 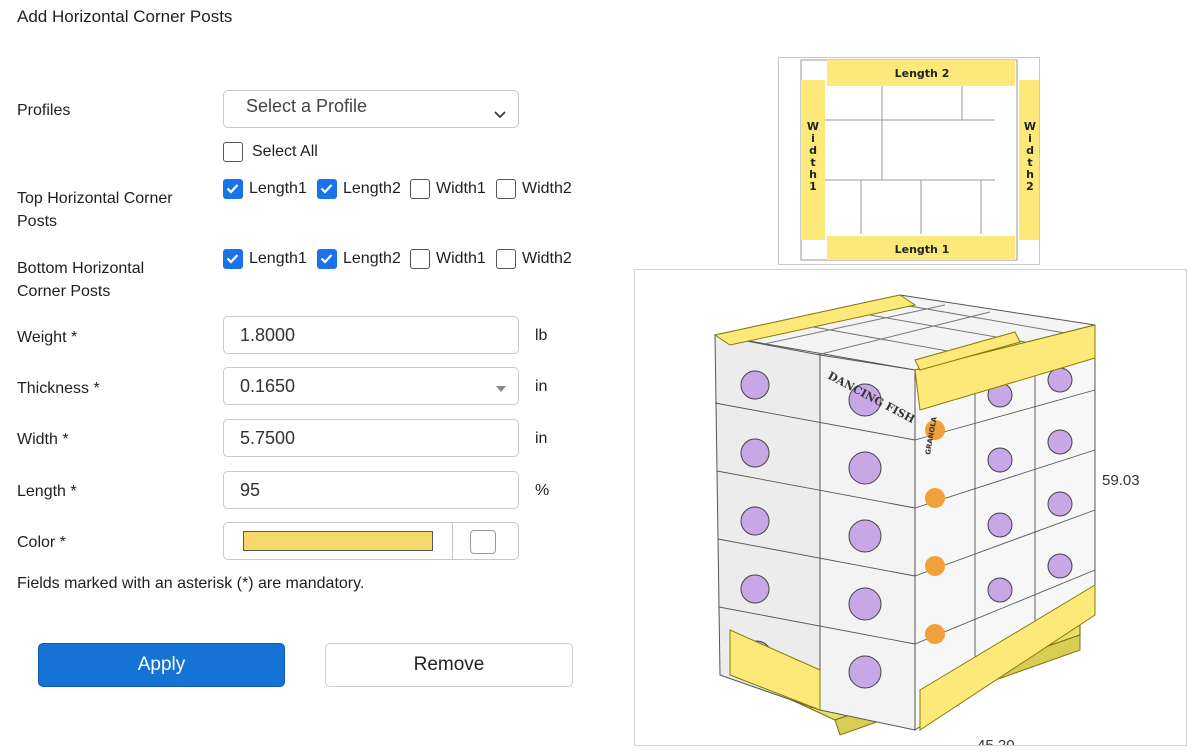 What do you see at coordinates (541, 335) in the screenshot?
I see `weight-unit: lb` at bounding box center [541, 335].